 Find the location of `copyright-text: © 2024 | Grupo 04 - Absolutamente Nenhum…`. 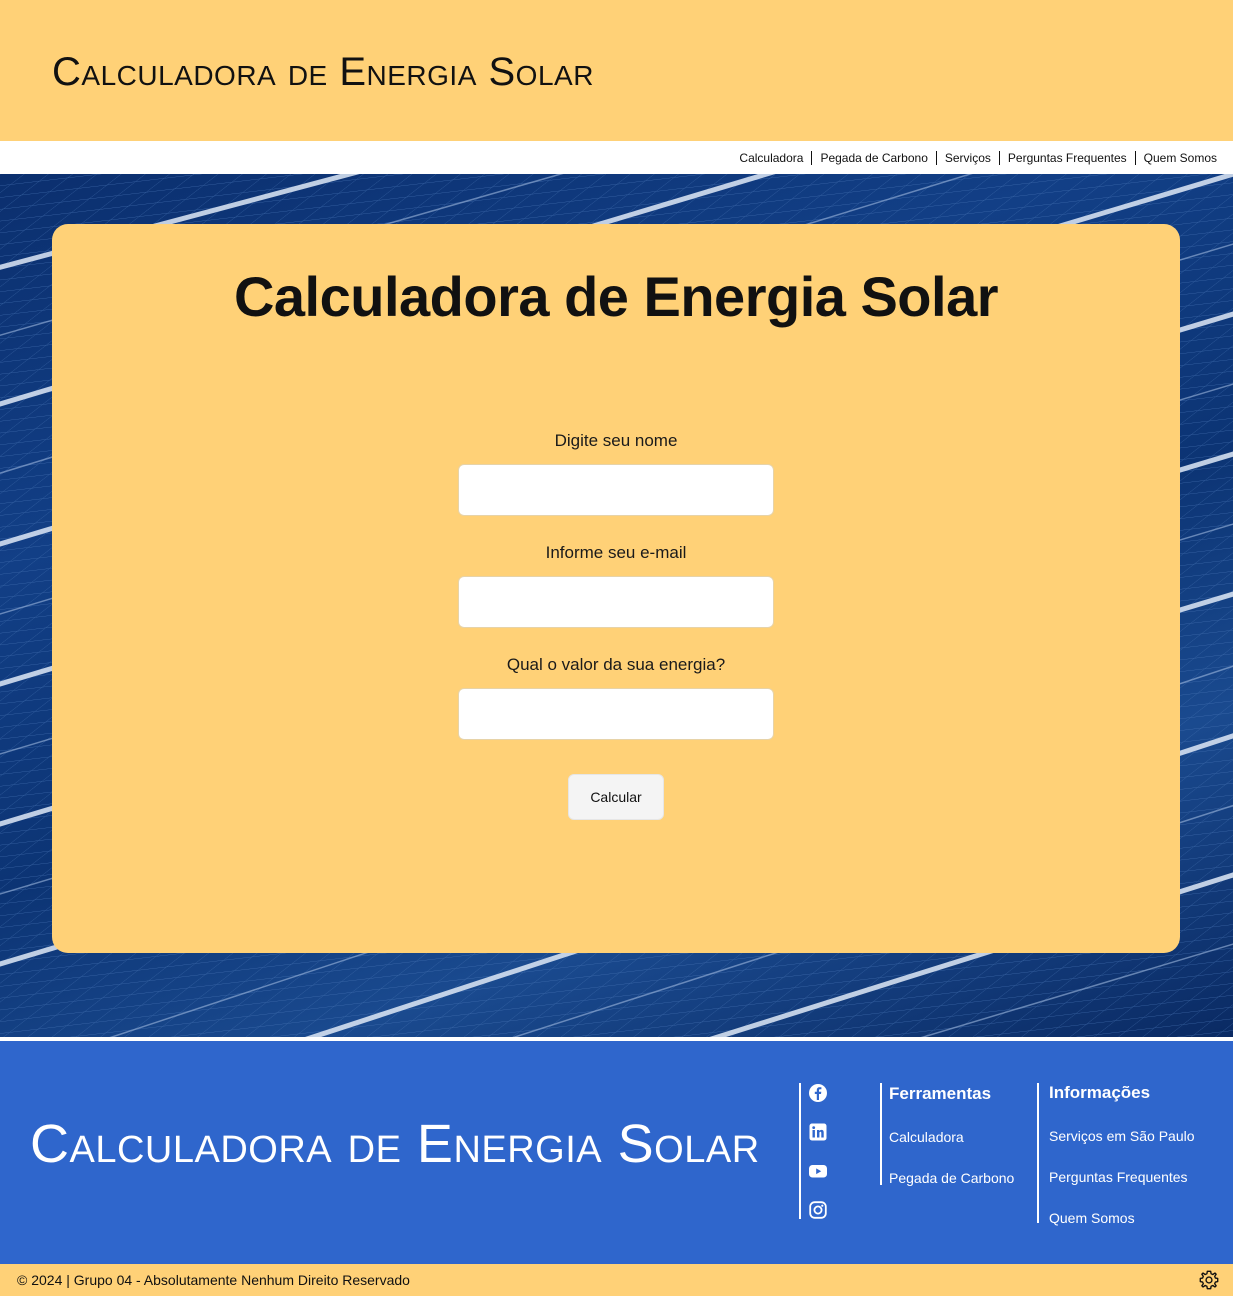

copyright-text: © 2024 | Grupo 04 - Absolutamente Nenhum… is located at coordinates (213, 1280).